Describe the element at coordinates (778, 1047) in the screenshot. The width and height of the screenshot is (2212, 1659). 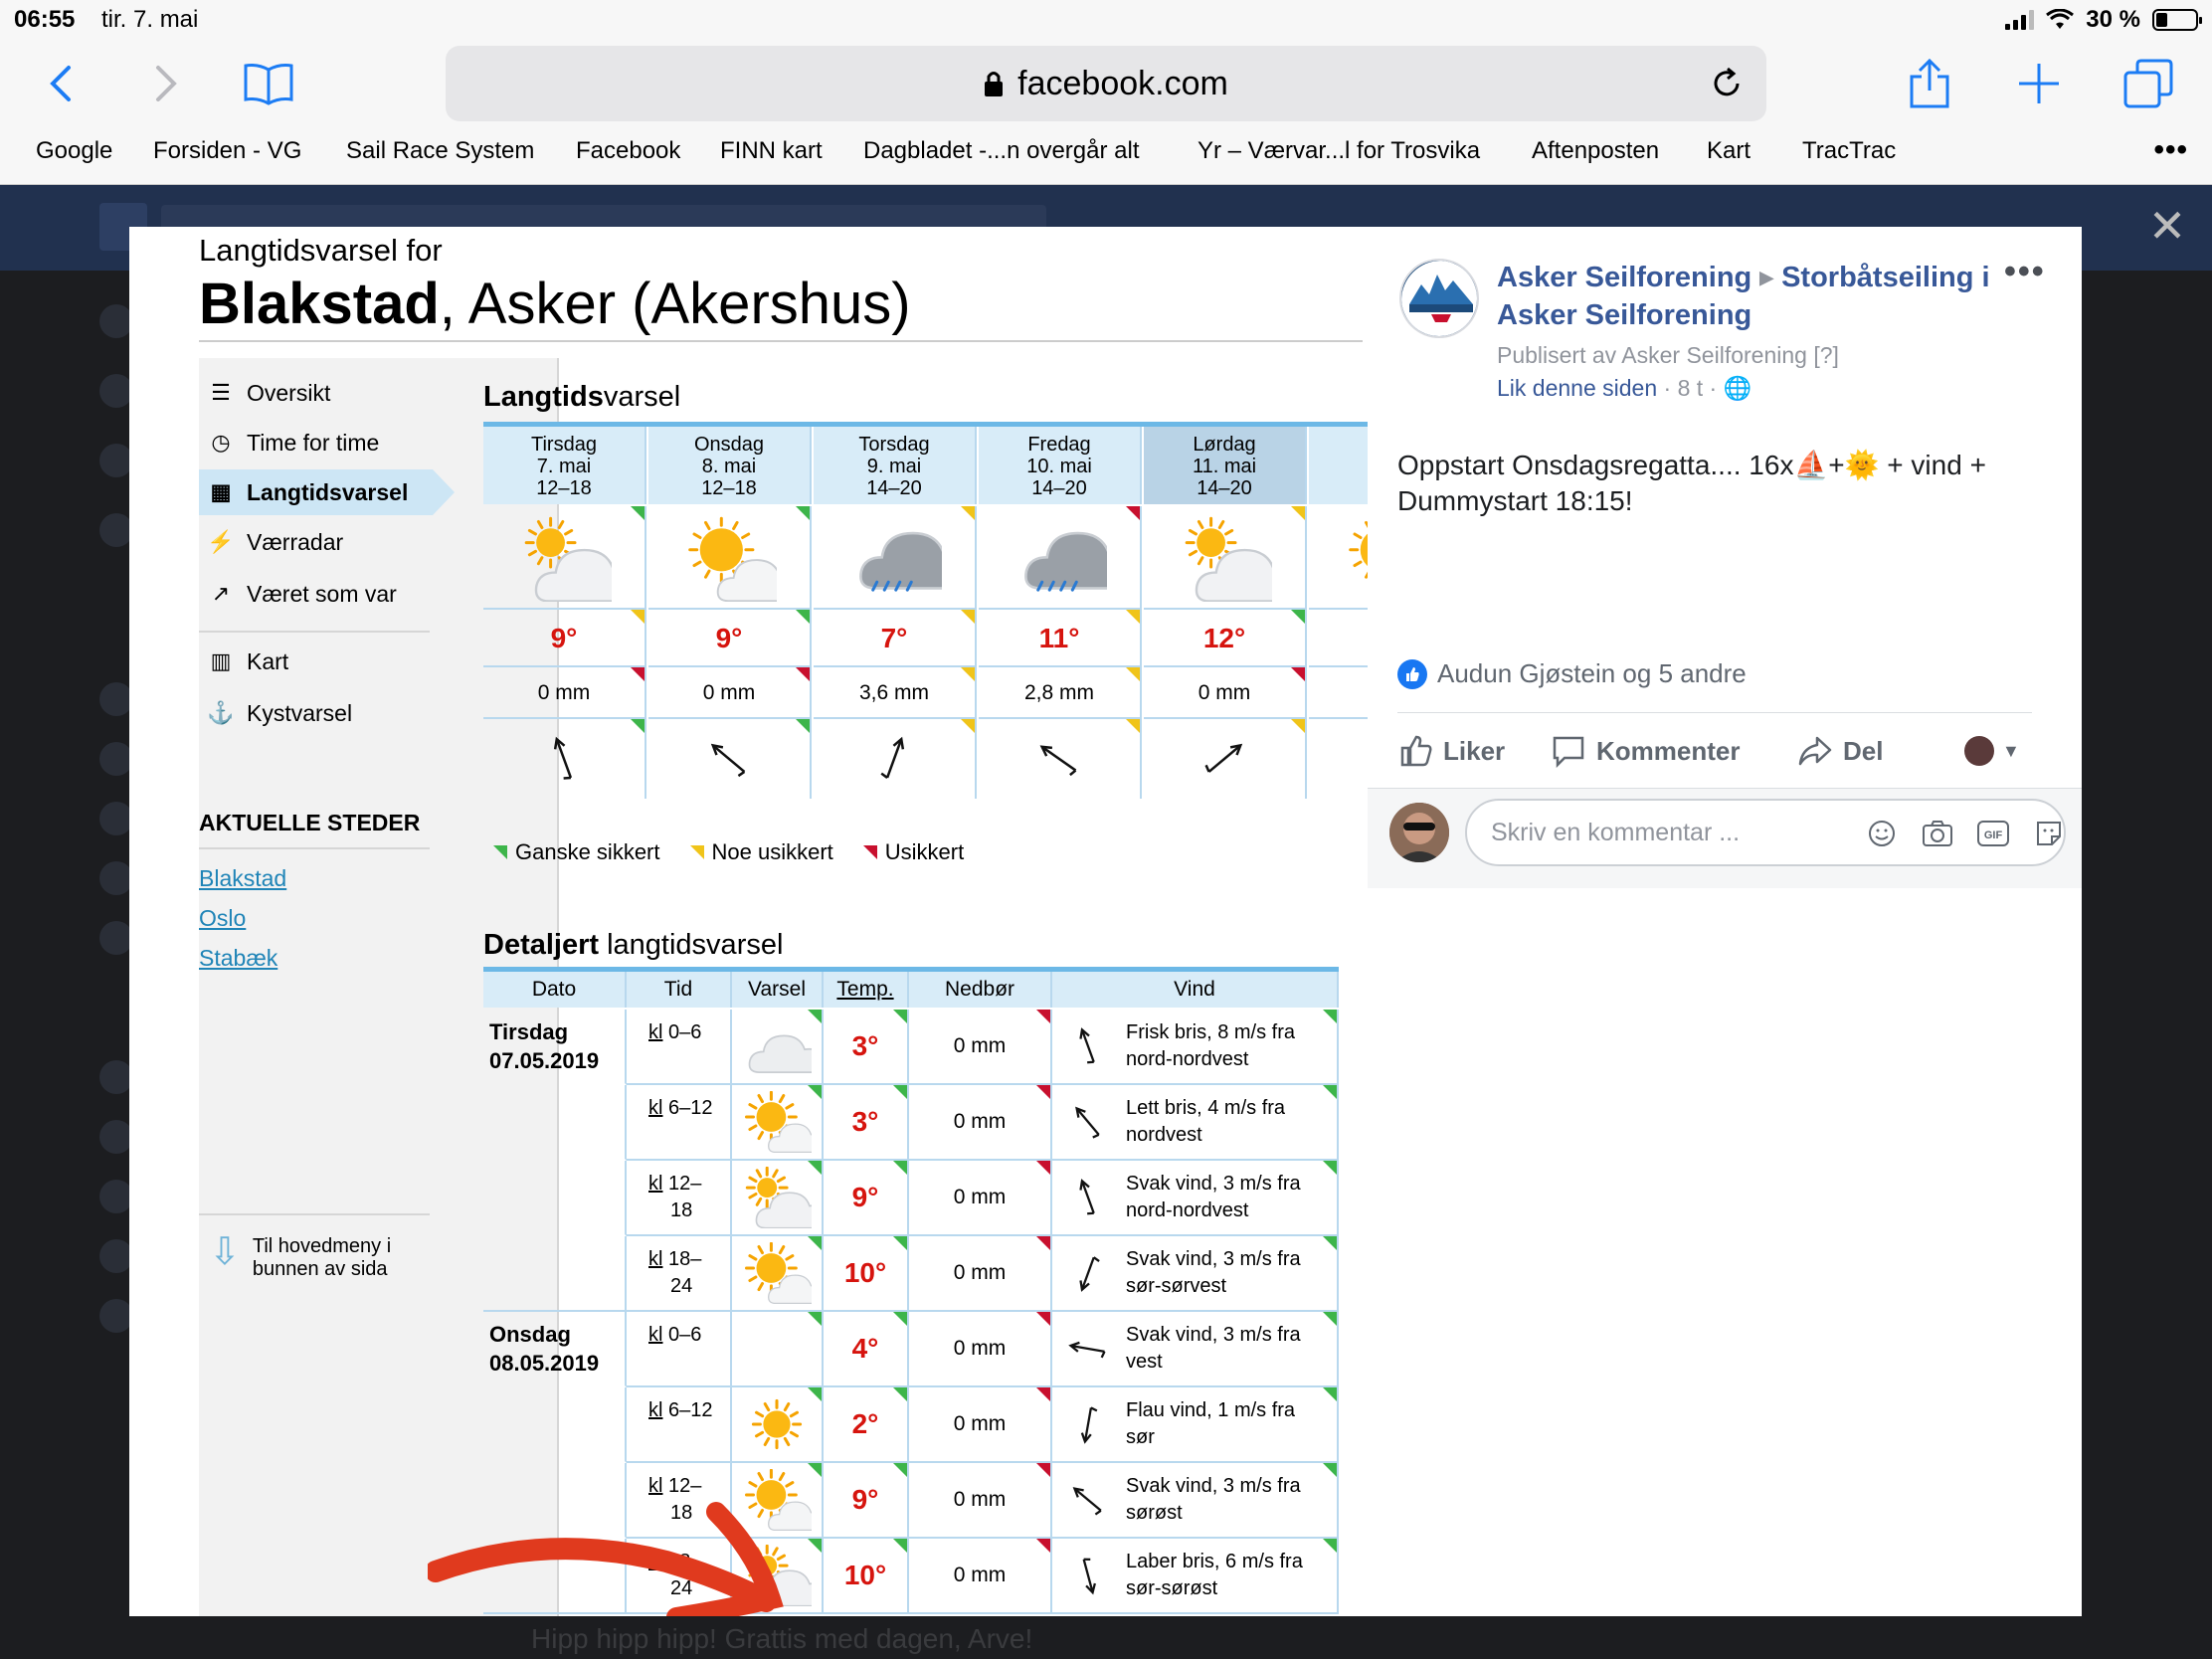
I see `cloud-icon` at that location.